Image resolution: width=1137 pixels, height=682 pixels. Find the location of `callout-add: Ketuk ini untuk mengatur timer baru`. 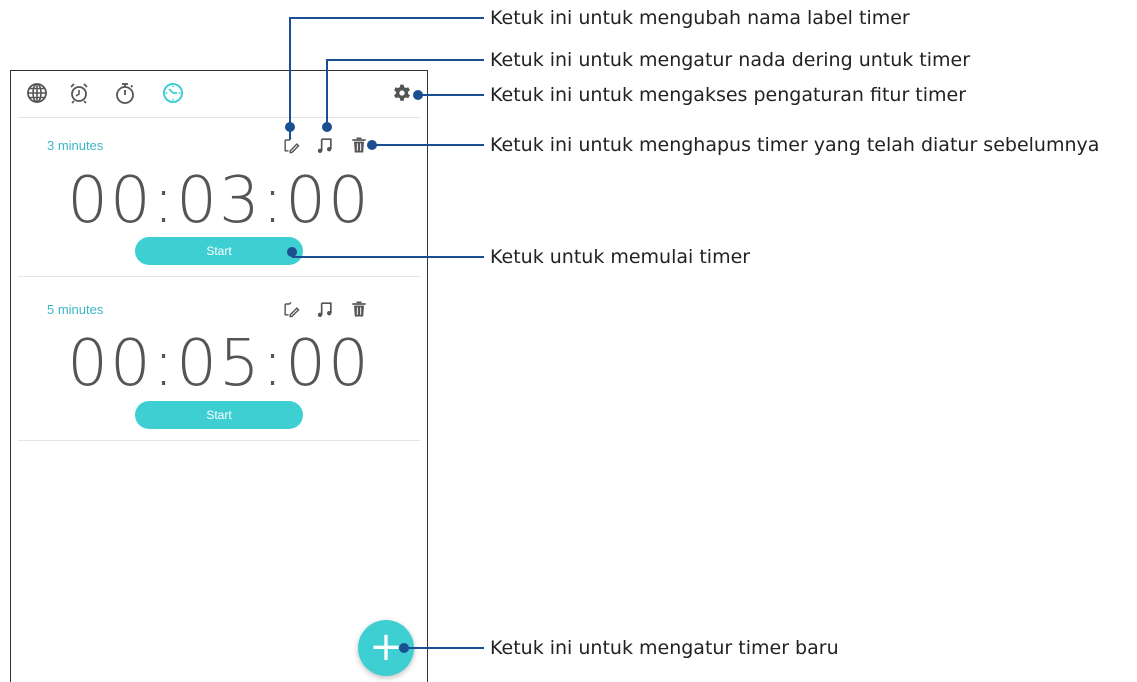

callout-add: Ketuk ini untuk mengatur timer baru is located at coordinates (664, 648).